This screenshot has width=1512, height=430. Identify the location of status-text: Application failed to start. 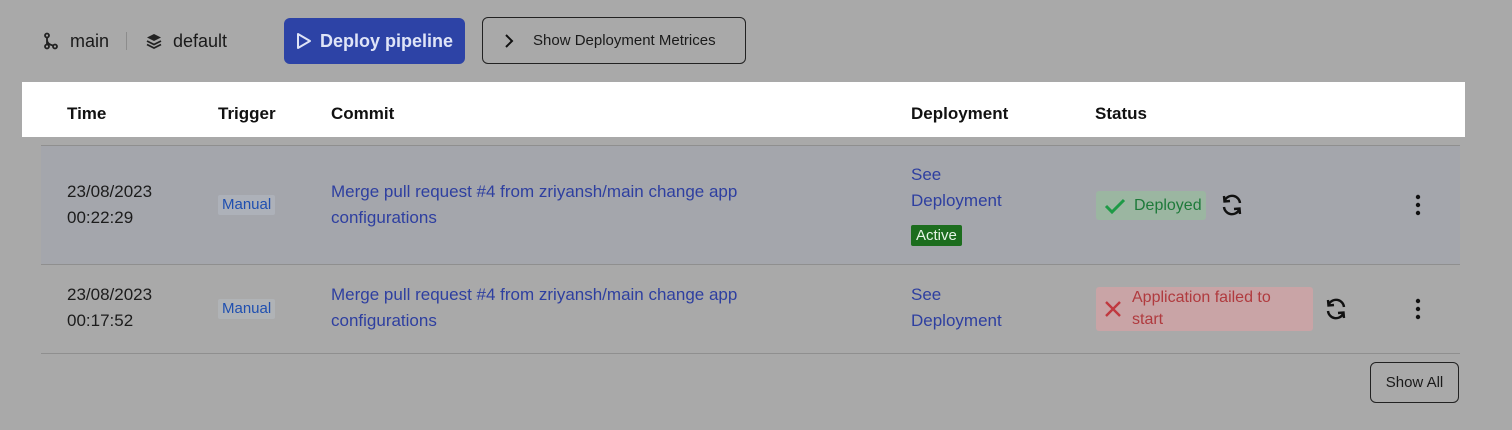
(1201, 308).